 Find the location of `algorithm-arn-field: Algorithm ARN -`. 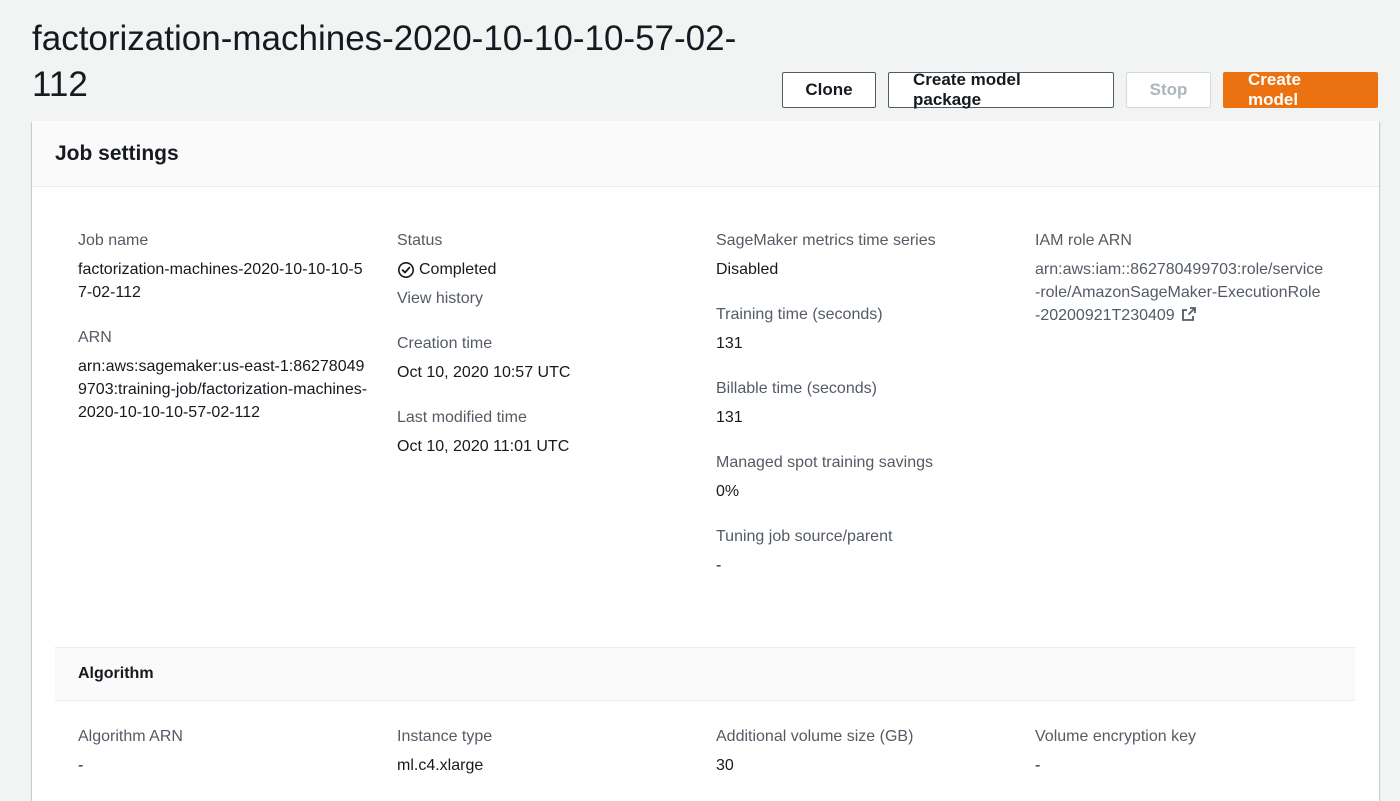

algorithm-arn-field: Algorithm ARN - is located at coordinates (223, 751).